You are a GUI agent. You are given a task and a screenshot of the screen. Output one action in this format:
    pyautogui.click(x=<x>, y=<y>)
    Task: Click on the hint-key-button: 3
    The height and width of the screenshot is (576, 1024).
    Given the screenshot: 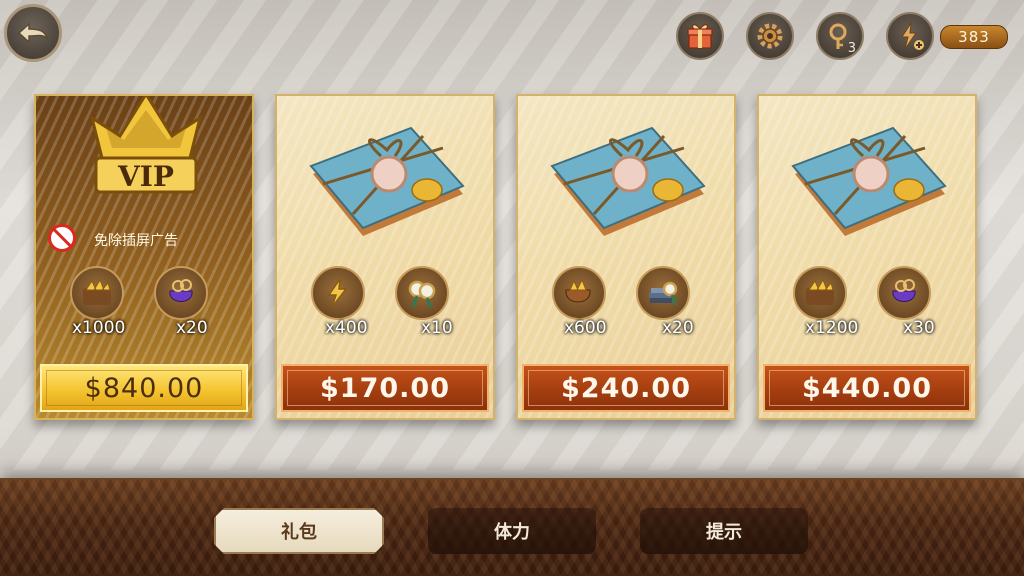 What is the action you would take?
    pyautogui.click(x=840, y=36)
    